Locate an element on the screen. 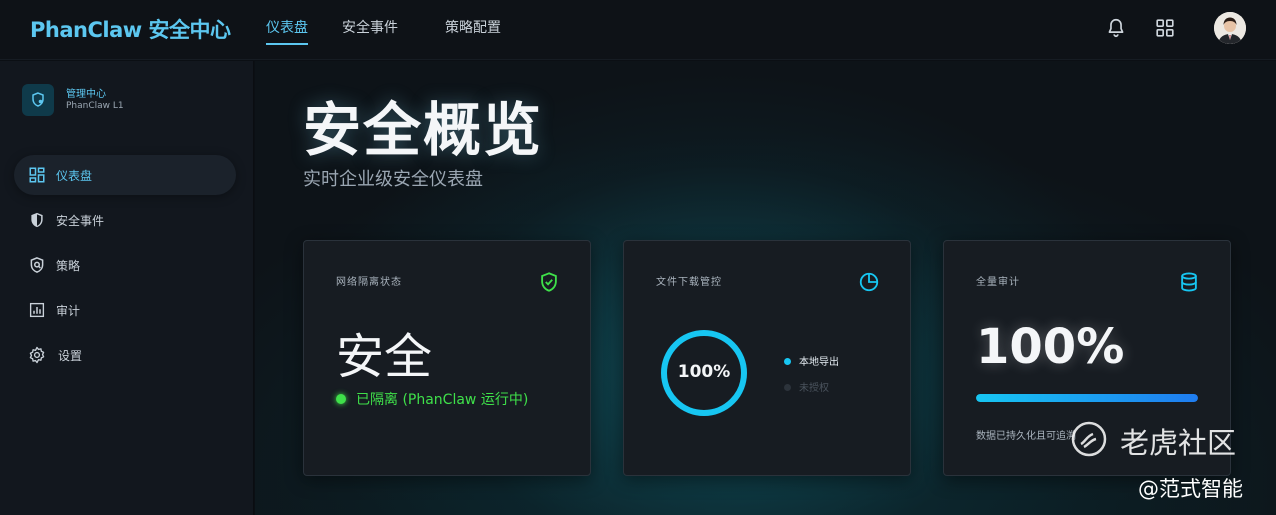 The height and width of the screenshot is (515, 1276). status-text: 已隔离 (PhanClaw 运行中) is located at coordinates (442, 400).